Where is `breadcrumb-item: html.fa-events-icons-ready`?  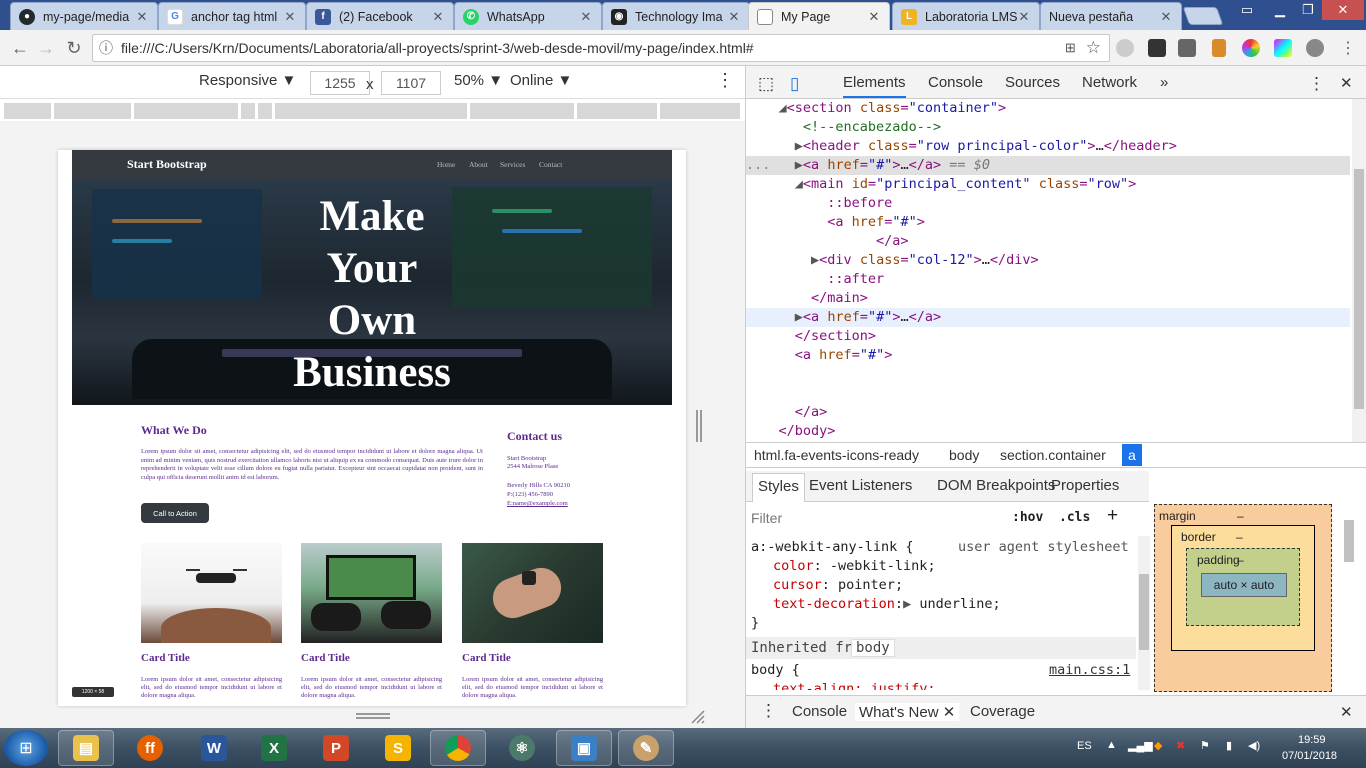 breadcrumb-item: html.fa-events-icons-ready is located at coordinates (836, 455).